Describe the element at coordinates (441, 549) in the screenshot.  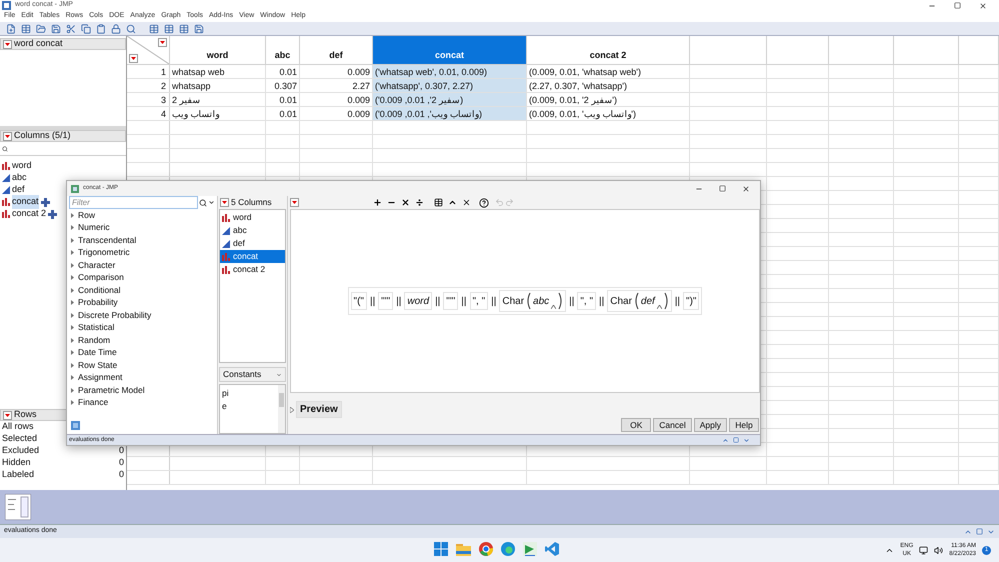
I see `windows-logo-icon` at that location.